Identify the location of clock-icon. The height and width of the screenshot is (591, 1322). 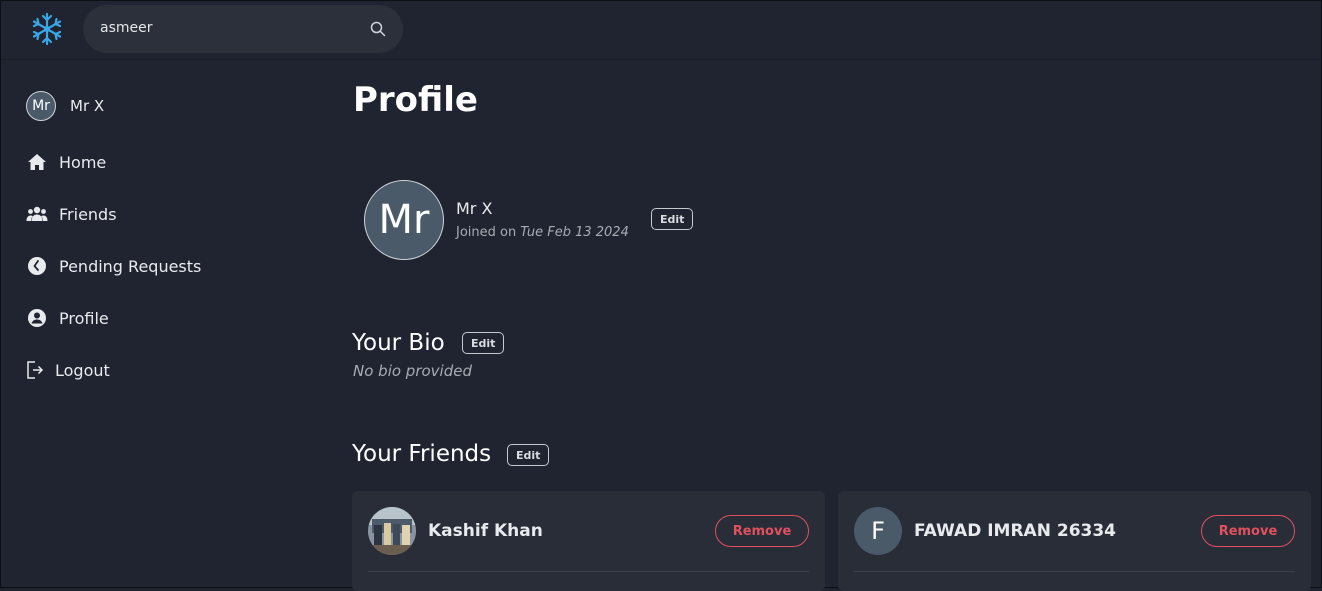
(37, 266).